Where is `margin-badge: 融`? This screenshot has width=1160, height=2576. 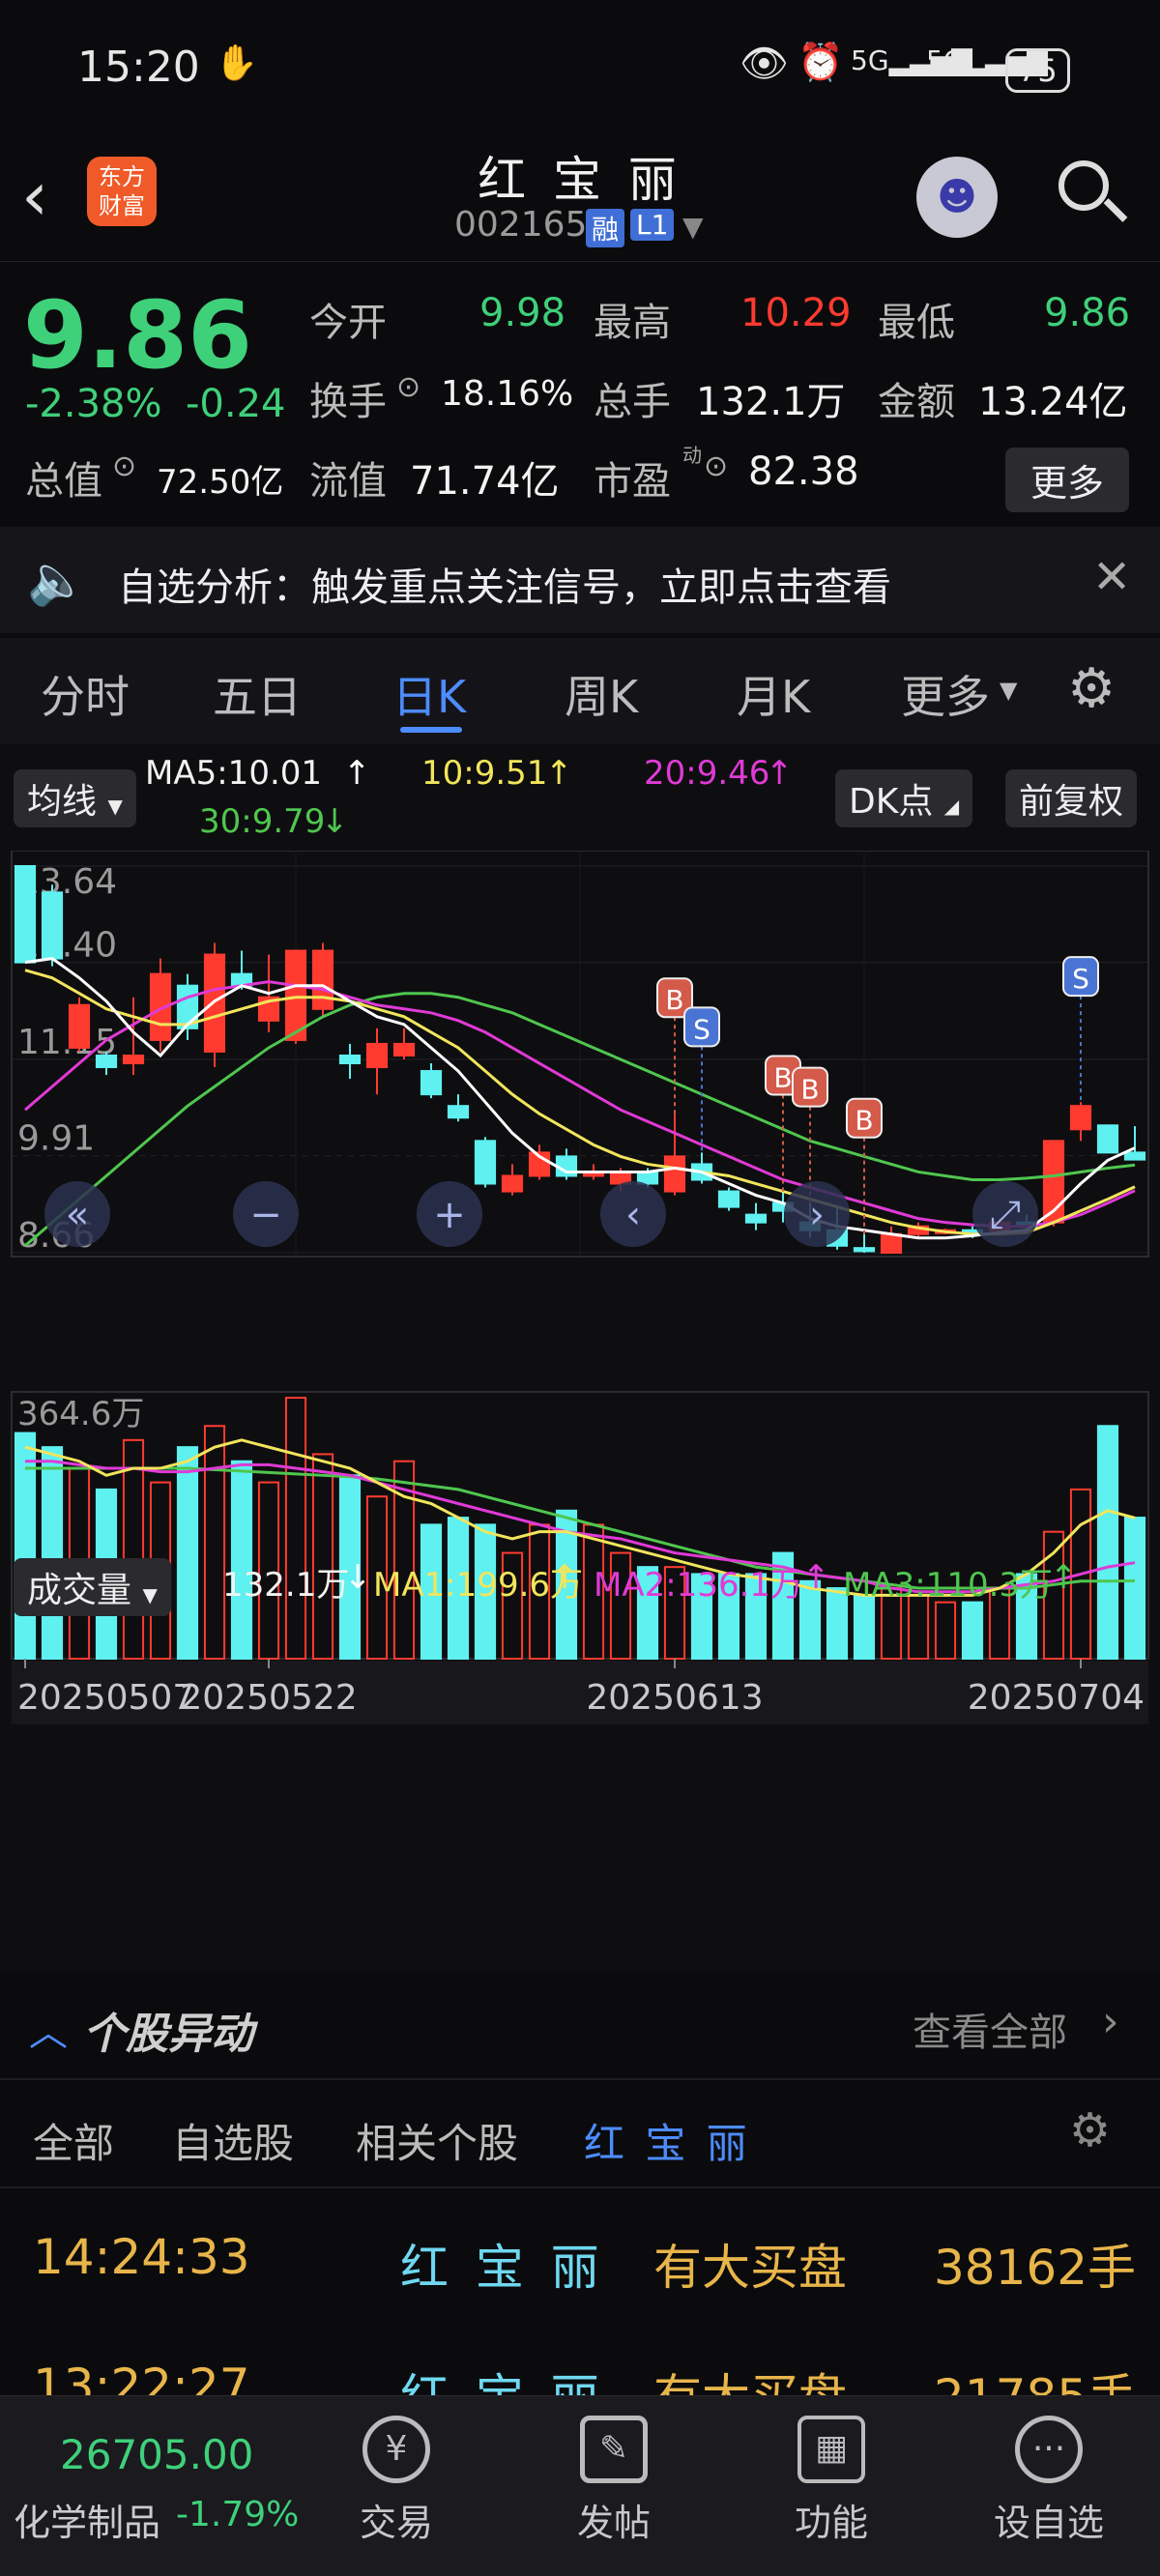 margin-badge: 融 is located at coordinates (606, 228).